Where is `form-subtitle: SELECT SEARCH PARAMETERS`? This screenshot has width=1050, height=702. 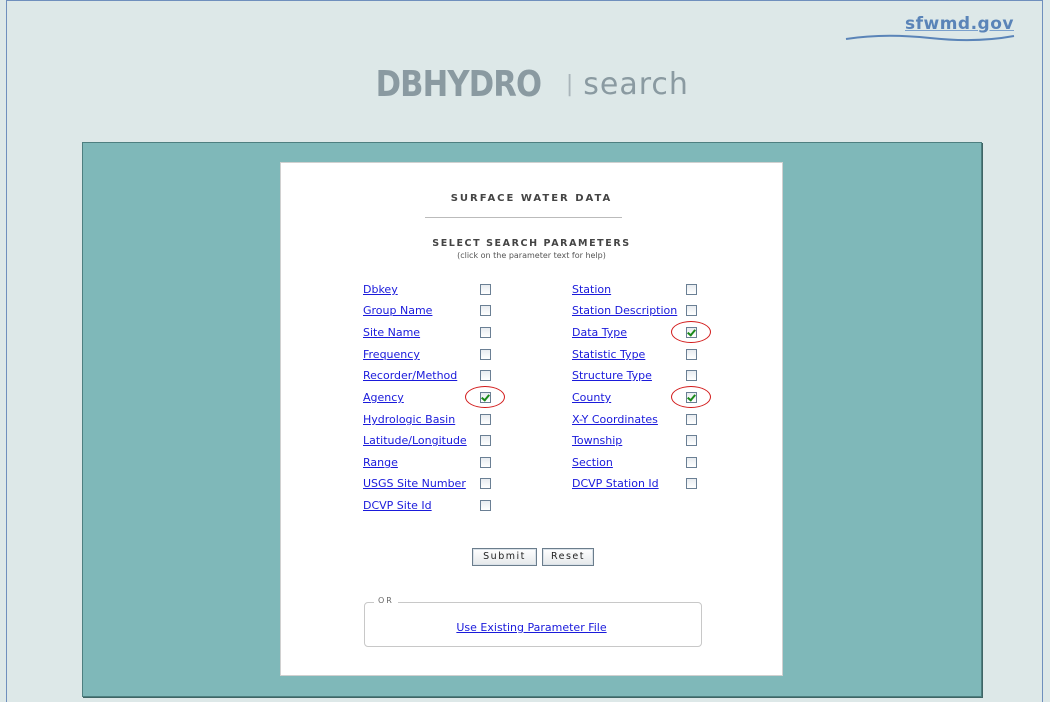 form-subtitle: SELECT SEARCH PARAMETERS is located at coordinates (531, 243).